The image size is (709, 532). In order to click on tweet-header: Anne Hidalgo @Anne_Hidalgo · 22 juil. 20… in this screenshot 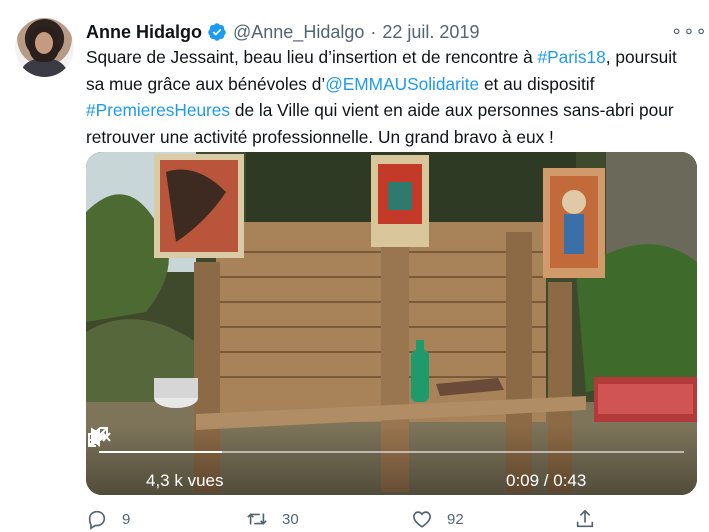, I will do `click(282, 32)`.